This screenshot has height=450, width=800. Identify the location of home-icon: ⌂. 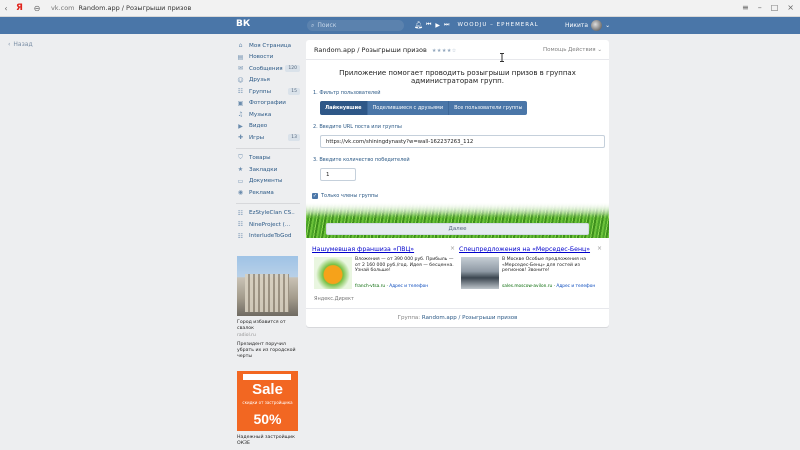
(240, 46).